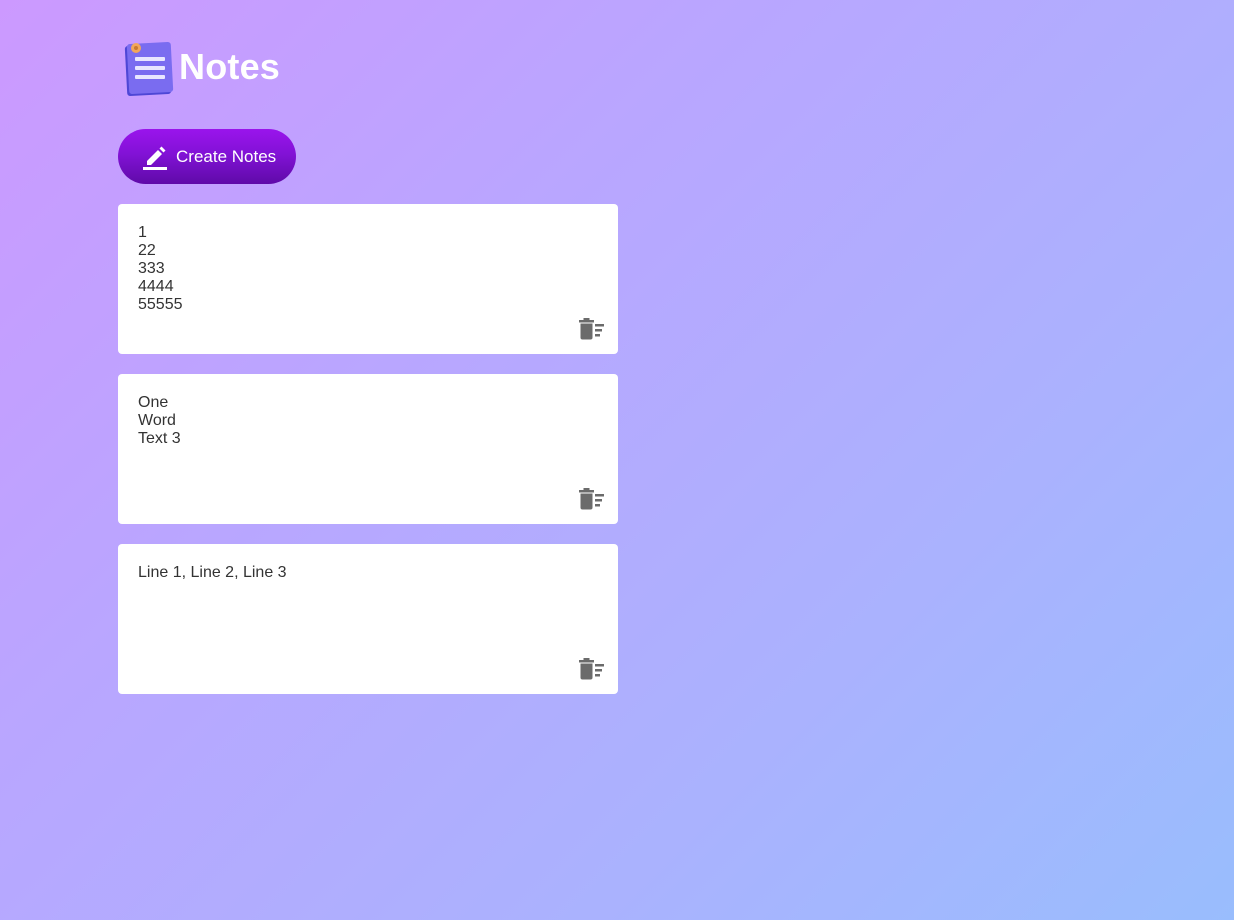  Describe the element at coordinates (226, 156) in the screenshot. I see `create-notes-label: Create Notes` at that location.